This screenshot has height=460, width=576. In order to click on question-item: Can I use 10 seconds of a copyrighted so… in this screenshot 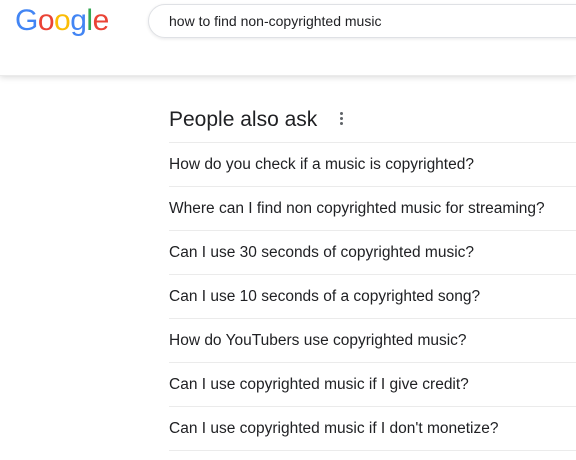, I will do `click(372, 297)`.